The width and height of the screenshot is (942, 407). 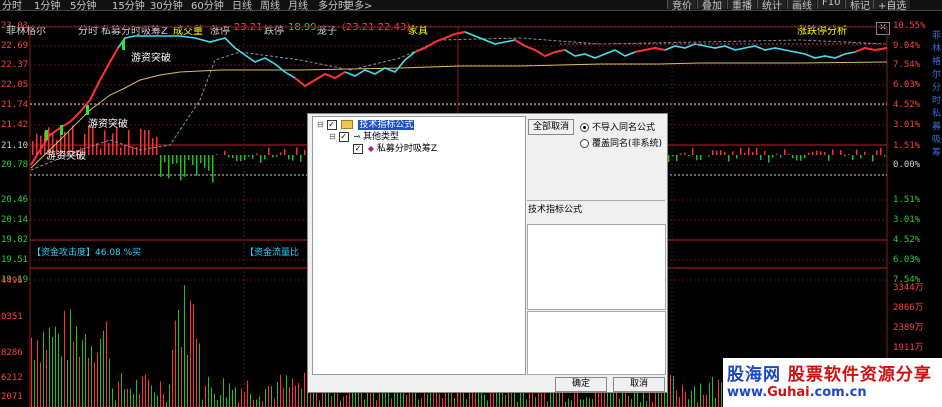 I want to click on fund-flow-label: 【资金流量比, so click(x=272, y=253).